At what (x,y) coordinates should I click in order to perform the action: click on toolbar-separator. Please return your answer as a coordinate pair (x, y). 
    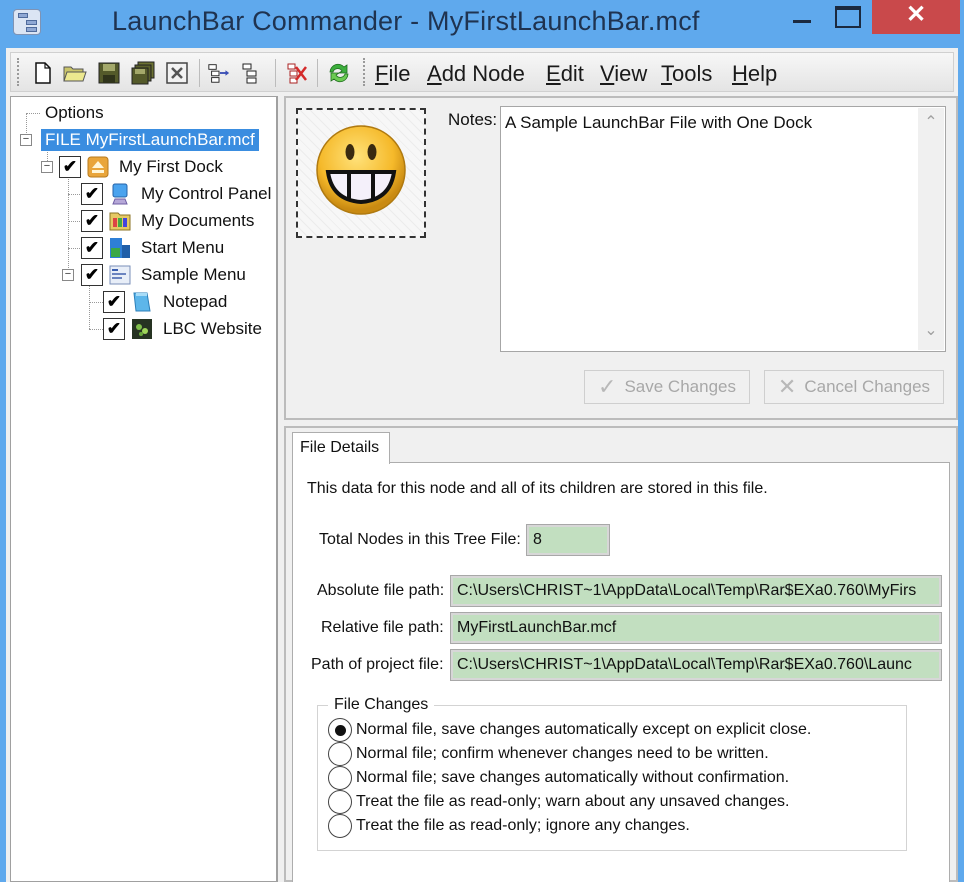
    Looking at the image, I should click on (199, 73).